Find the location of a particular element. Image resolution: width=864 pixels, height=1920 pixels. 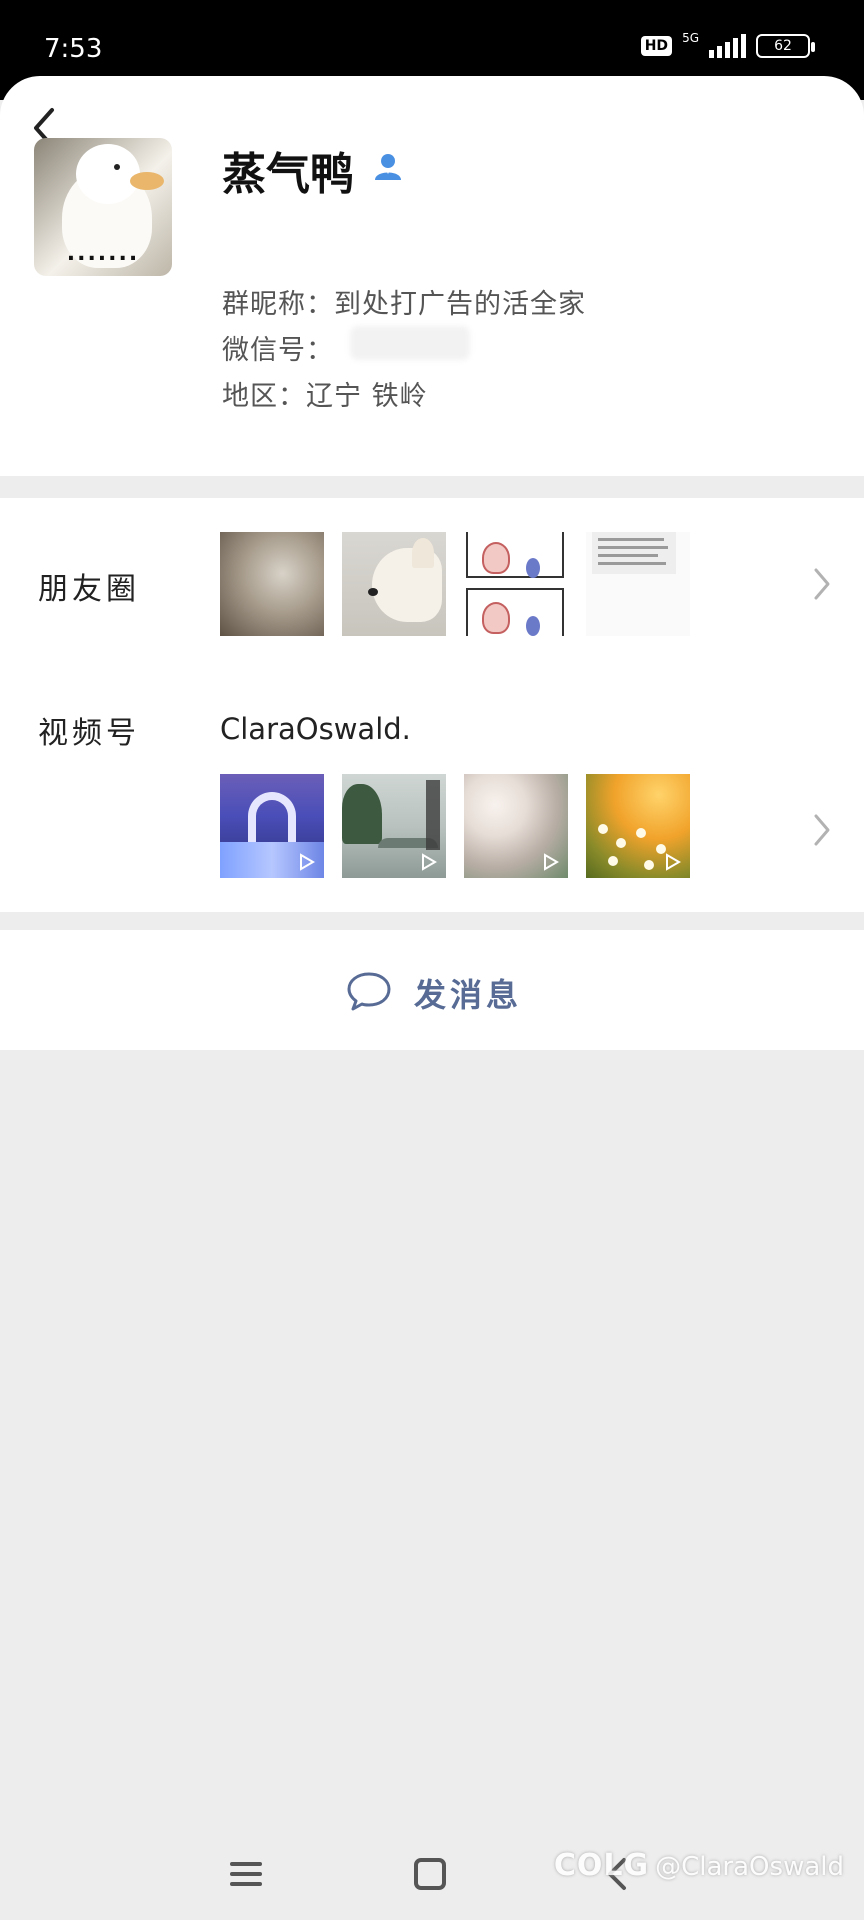

channels-row: 视频号 is located at coordinates (432, 791).